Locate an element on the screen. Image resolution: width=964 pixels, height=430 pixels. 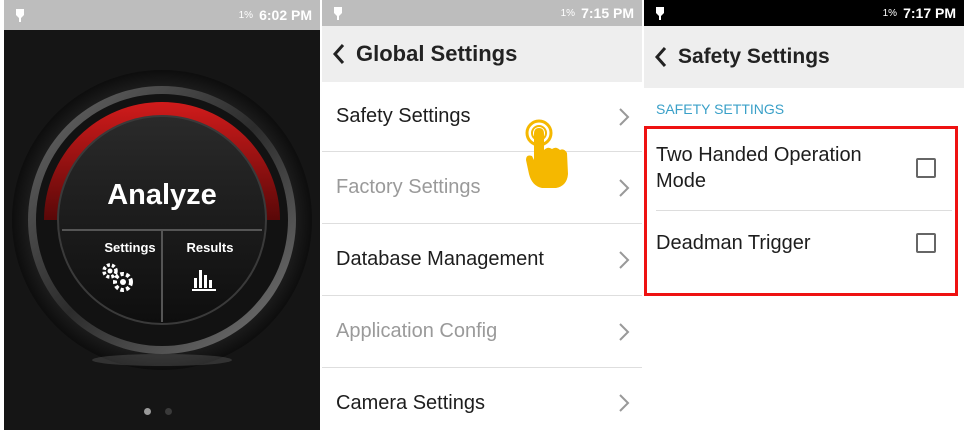
menu-item-label: Safety Settings is located at coordinates (403, 116).